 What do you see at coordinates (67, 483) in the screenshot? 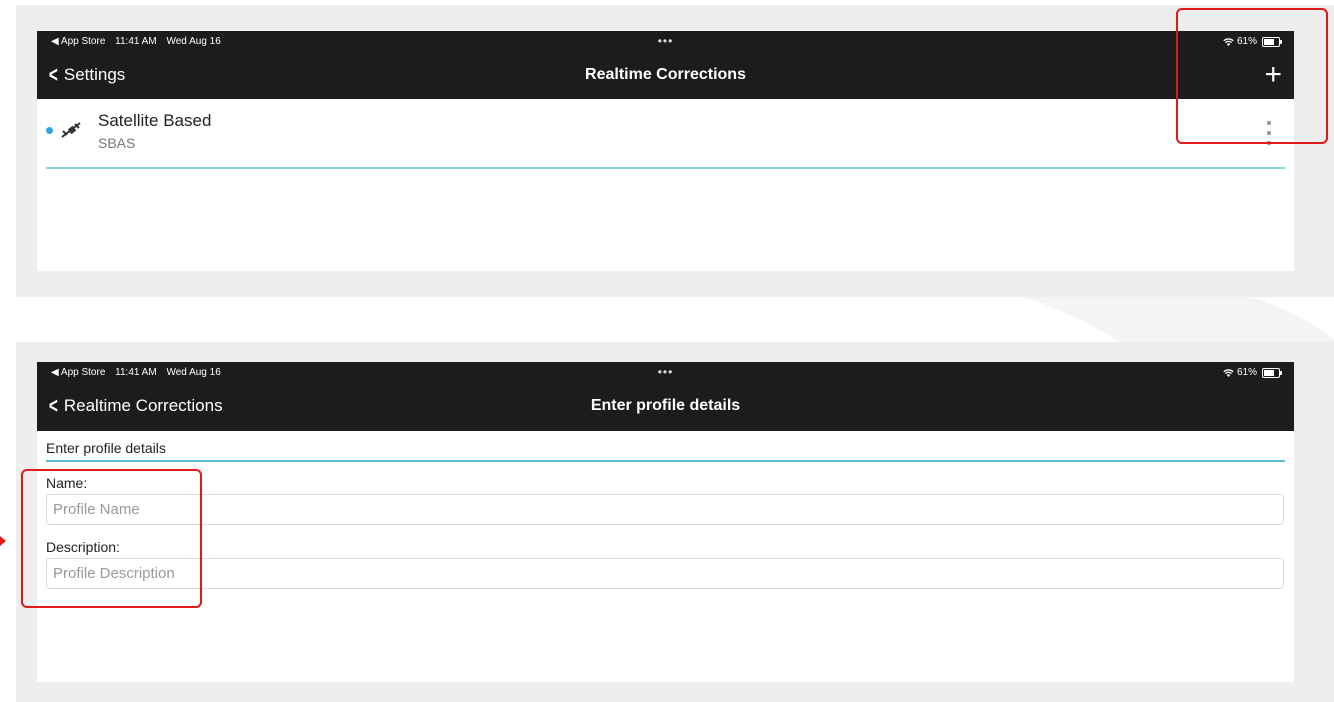
I see `name-label: Name:` at bounding box center [67, 483].